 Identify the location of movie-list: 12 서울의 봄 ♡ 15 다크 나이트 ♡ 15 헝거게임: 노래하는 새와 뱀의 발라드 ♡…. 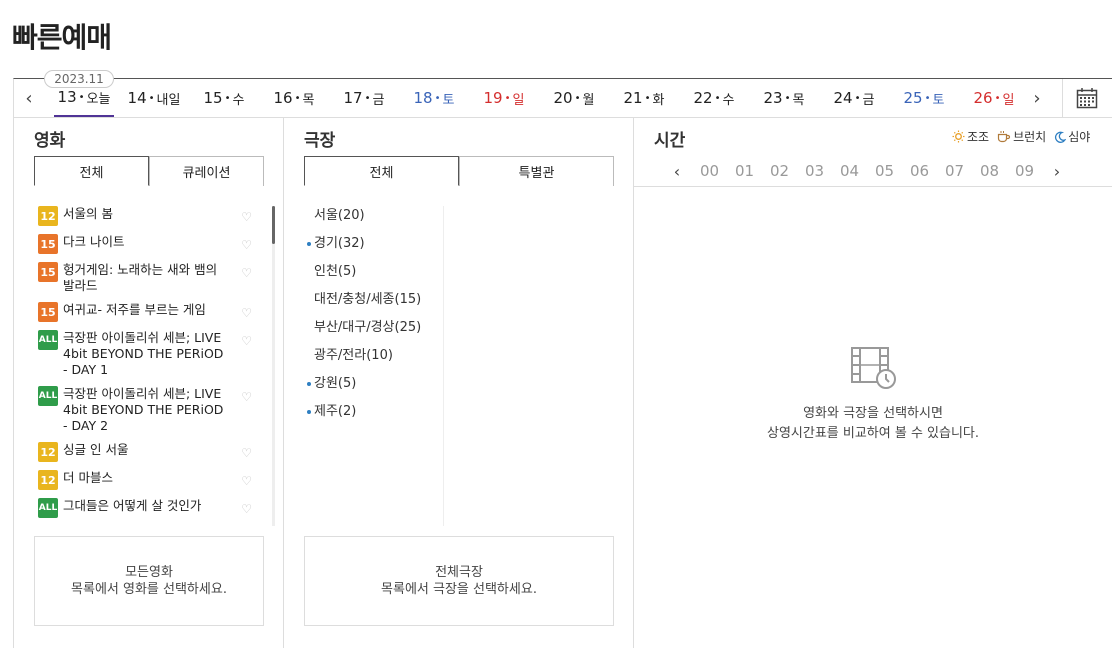
(150, 366).